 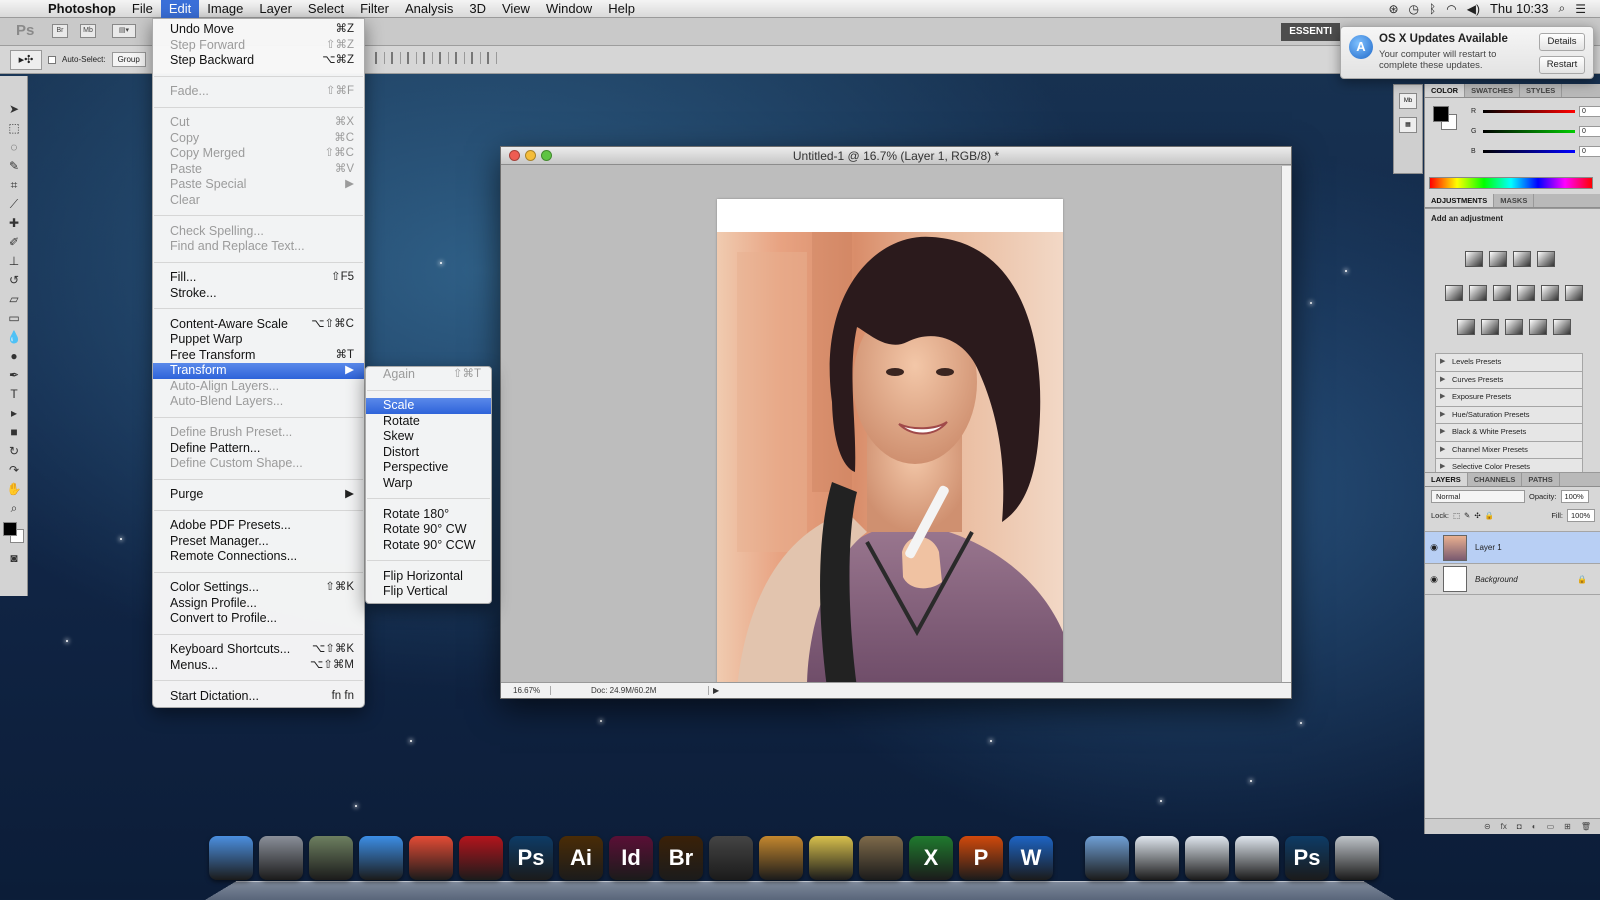 I want to click on launch-mini-bridge-button: Mb, so click(x=88, y=31).